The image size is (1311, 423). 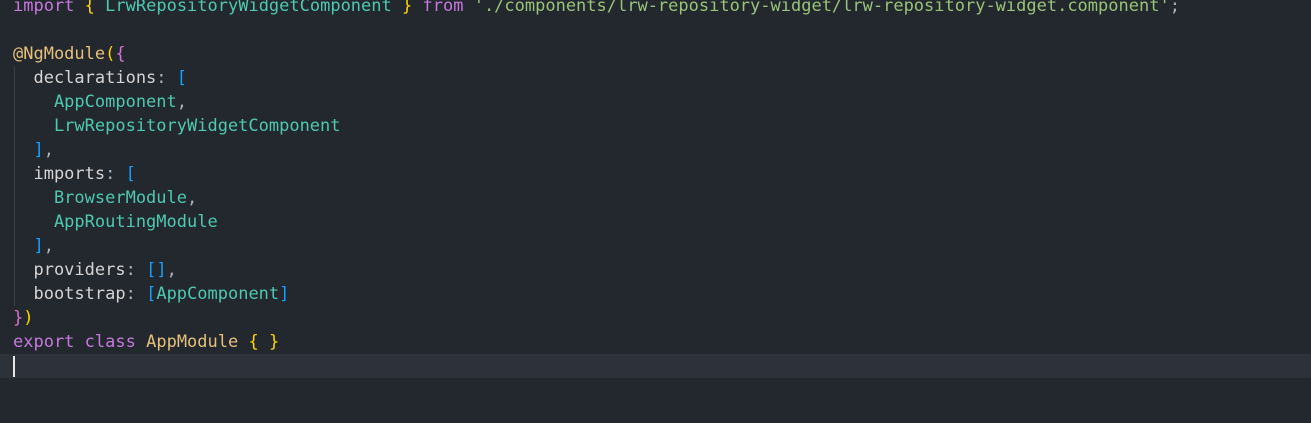 I want to click on code-line: }), so click(x=655, y=318).